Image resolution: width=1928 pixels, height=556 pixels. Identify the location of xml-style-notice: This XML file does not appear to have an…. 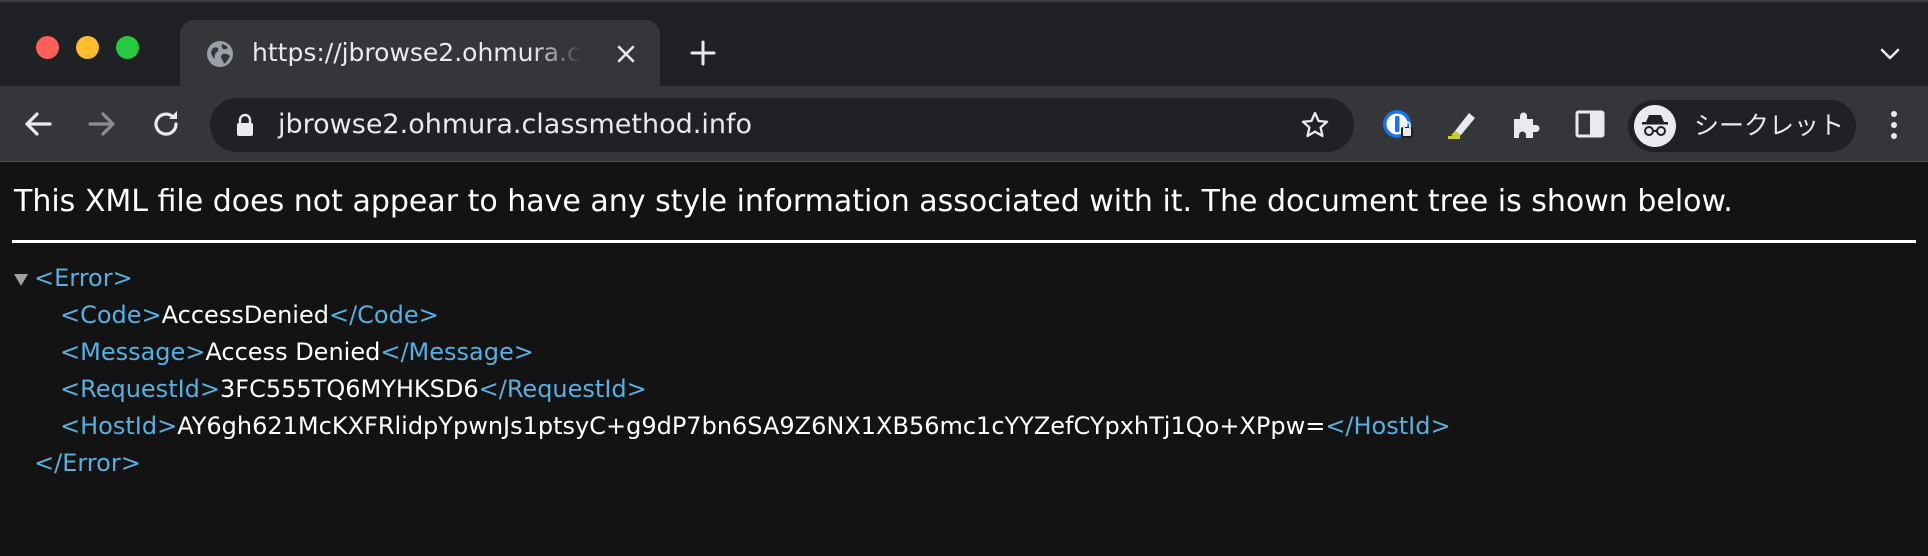
(873, 201).